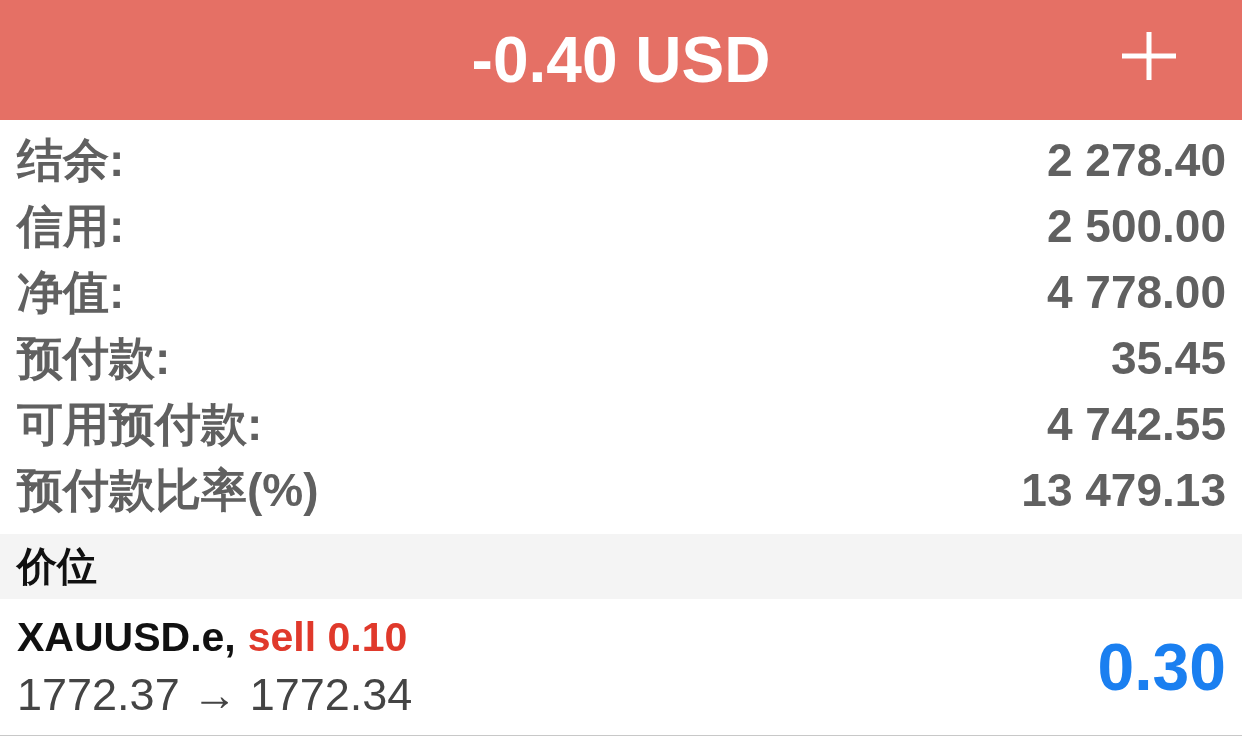 The image size is (1242, 751). What do you see at coordinates (168, 490) in the screenshot?
I see `account-label: 预付款比率(%)` at bounding box center [168, 490].